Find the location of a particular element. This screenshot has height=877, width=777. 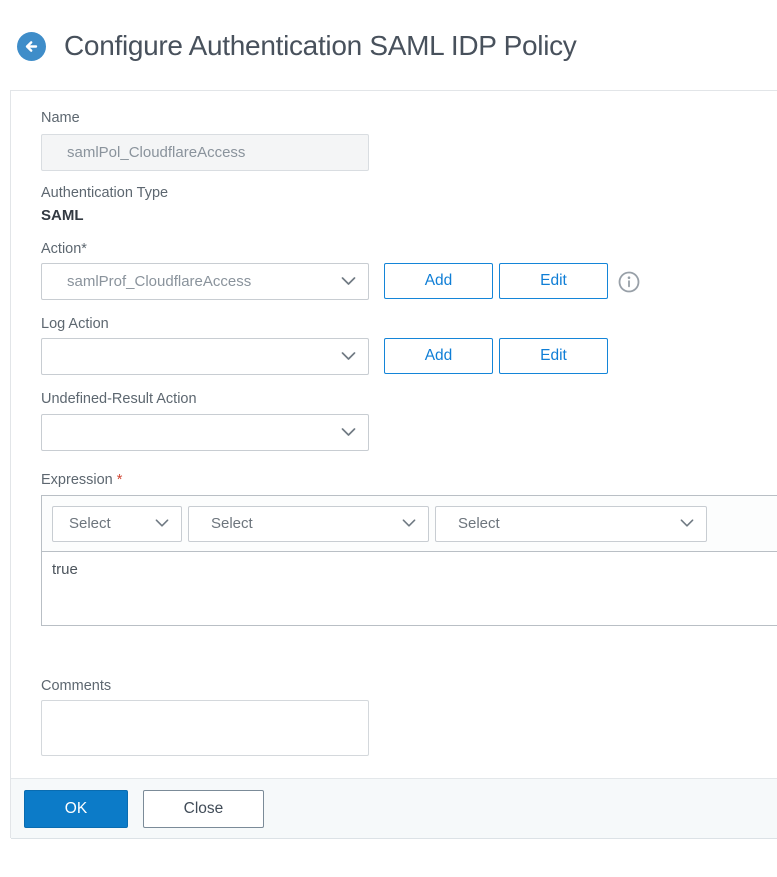

required-asterisk: * is located at coordinates (119, 480).